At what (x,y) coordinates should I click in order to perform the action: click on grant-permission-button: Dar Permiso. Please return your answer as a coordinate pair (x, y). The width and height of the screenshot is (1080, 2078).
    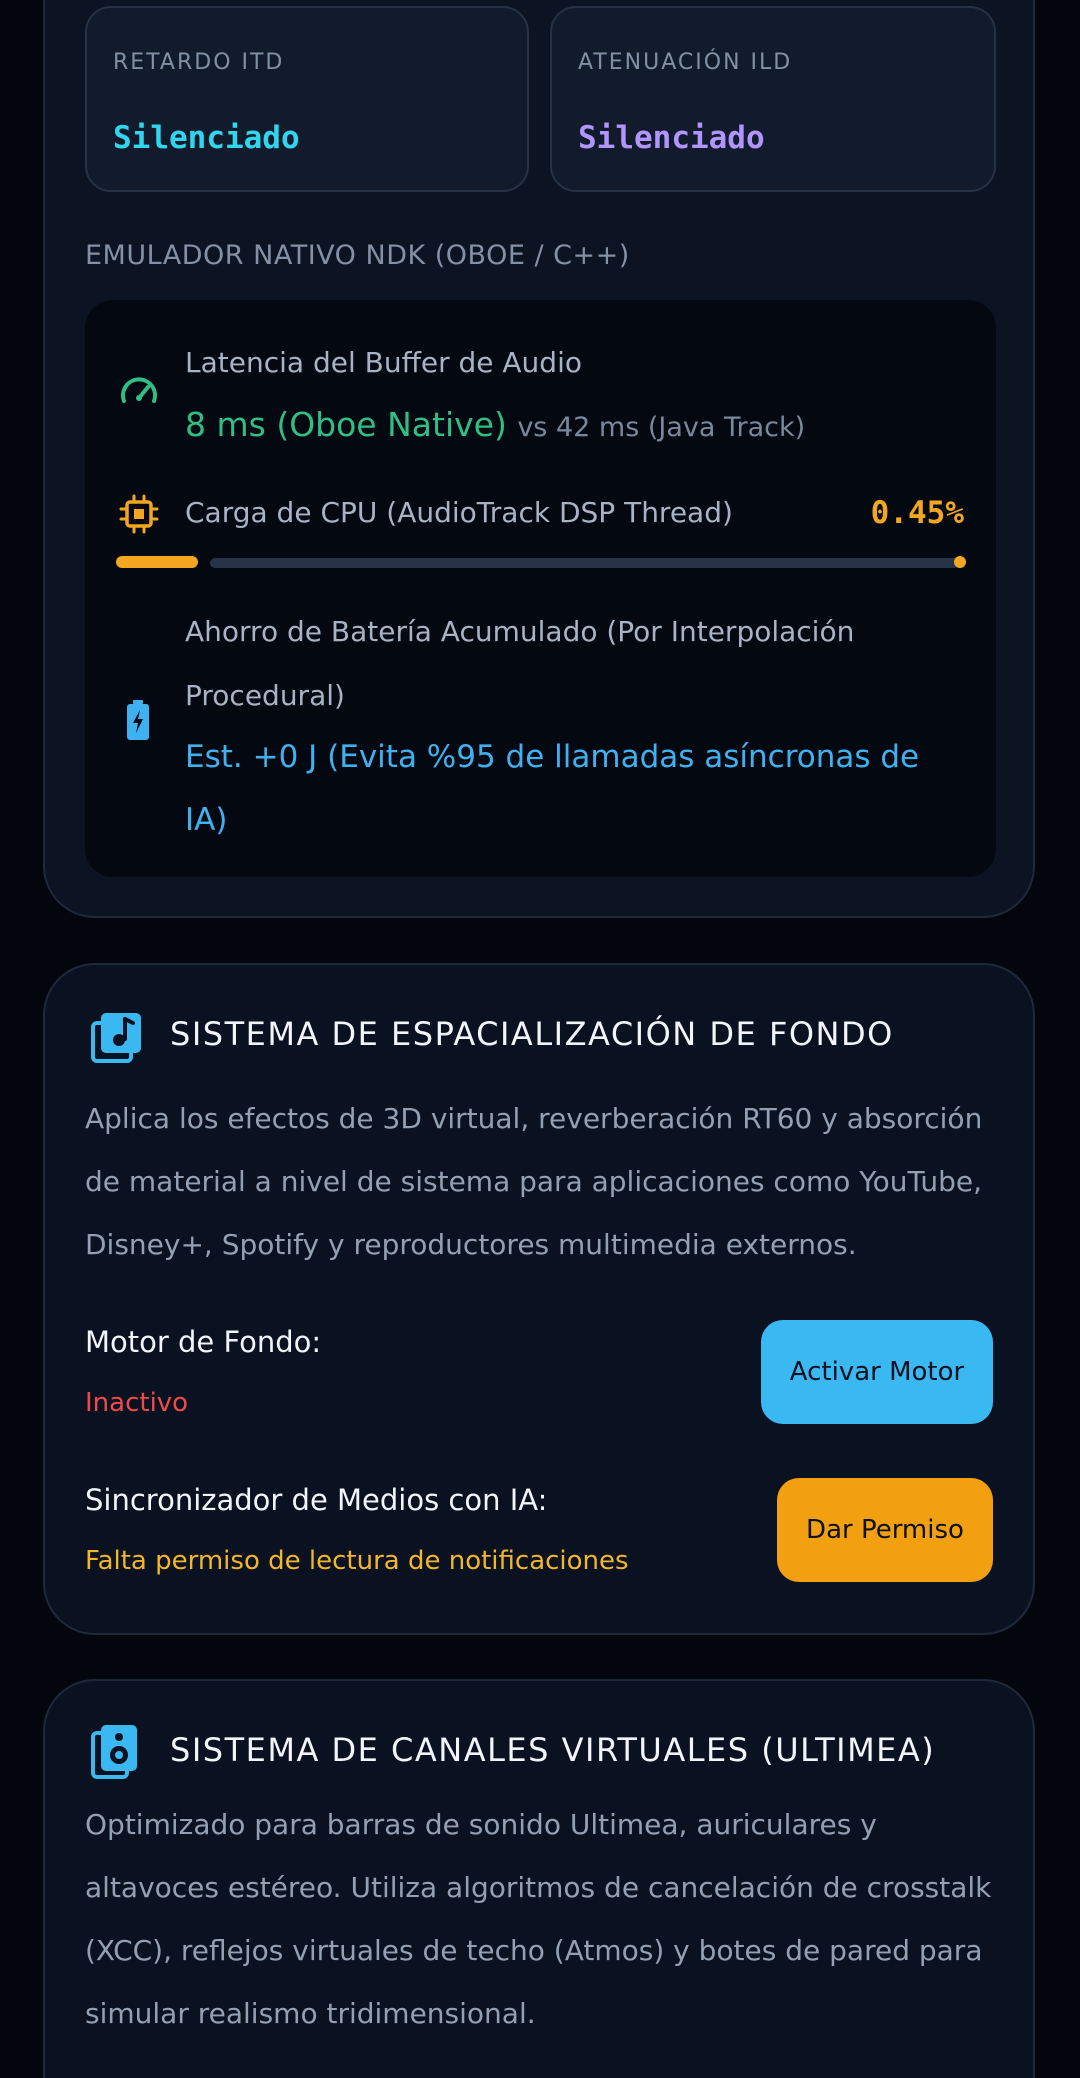
    Looking at the image, I should click on (885, 1530).